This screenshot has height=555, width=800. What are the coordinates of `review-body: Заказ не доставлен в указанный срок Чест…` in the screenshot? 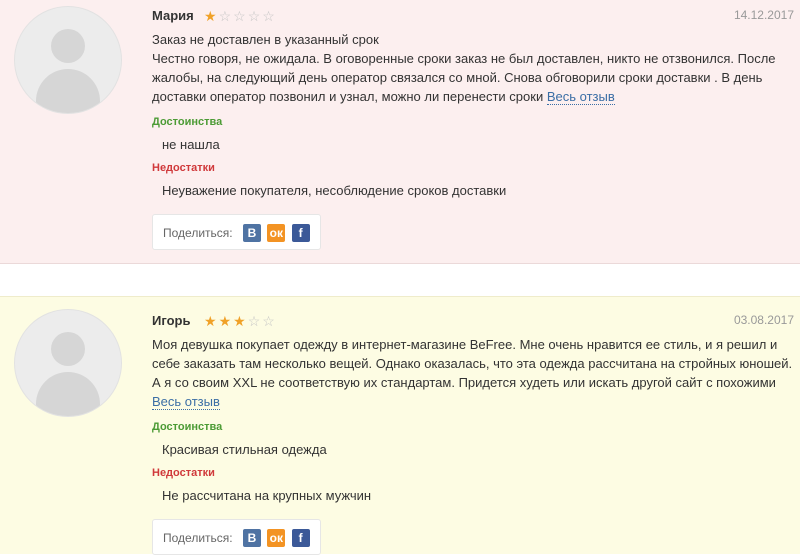 It's located at (473, 68).